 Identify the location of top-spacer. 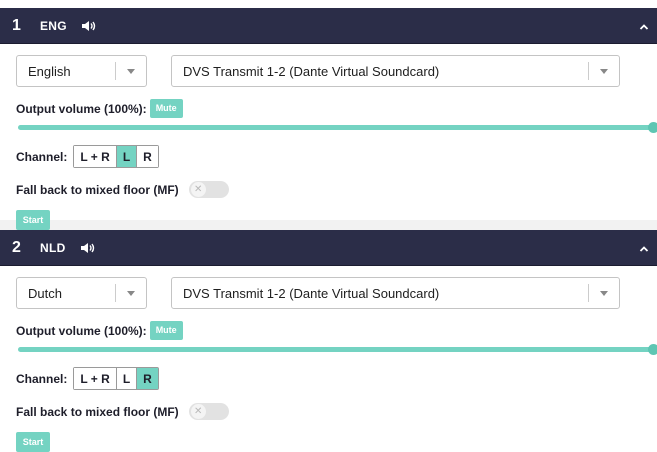
(328, 4).